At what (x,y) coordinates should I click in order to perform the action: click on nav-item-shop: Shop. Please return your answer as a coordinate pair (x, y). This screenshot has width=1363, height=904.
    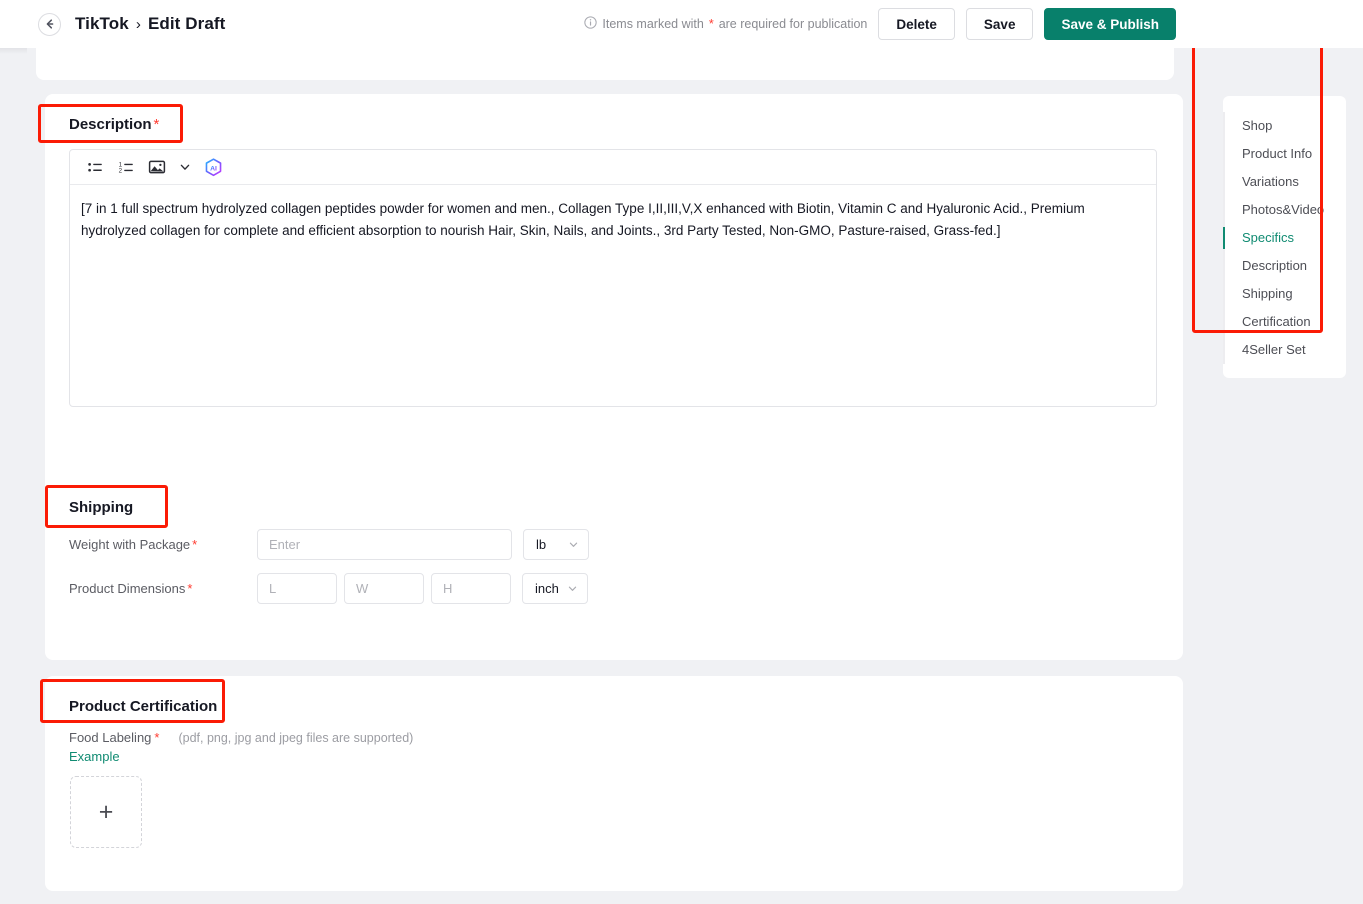
    Looking at the image, I should click on (1285, 126).